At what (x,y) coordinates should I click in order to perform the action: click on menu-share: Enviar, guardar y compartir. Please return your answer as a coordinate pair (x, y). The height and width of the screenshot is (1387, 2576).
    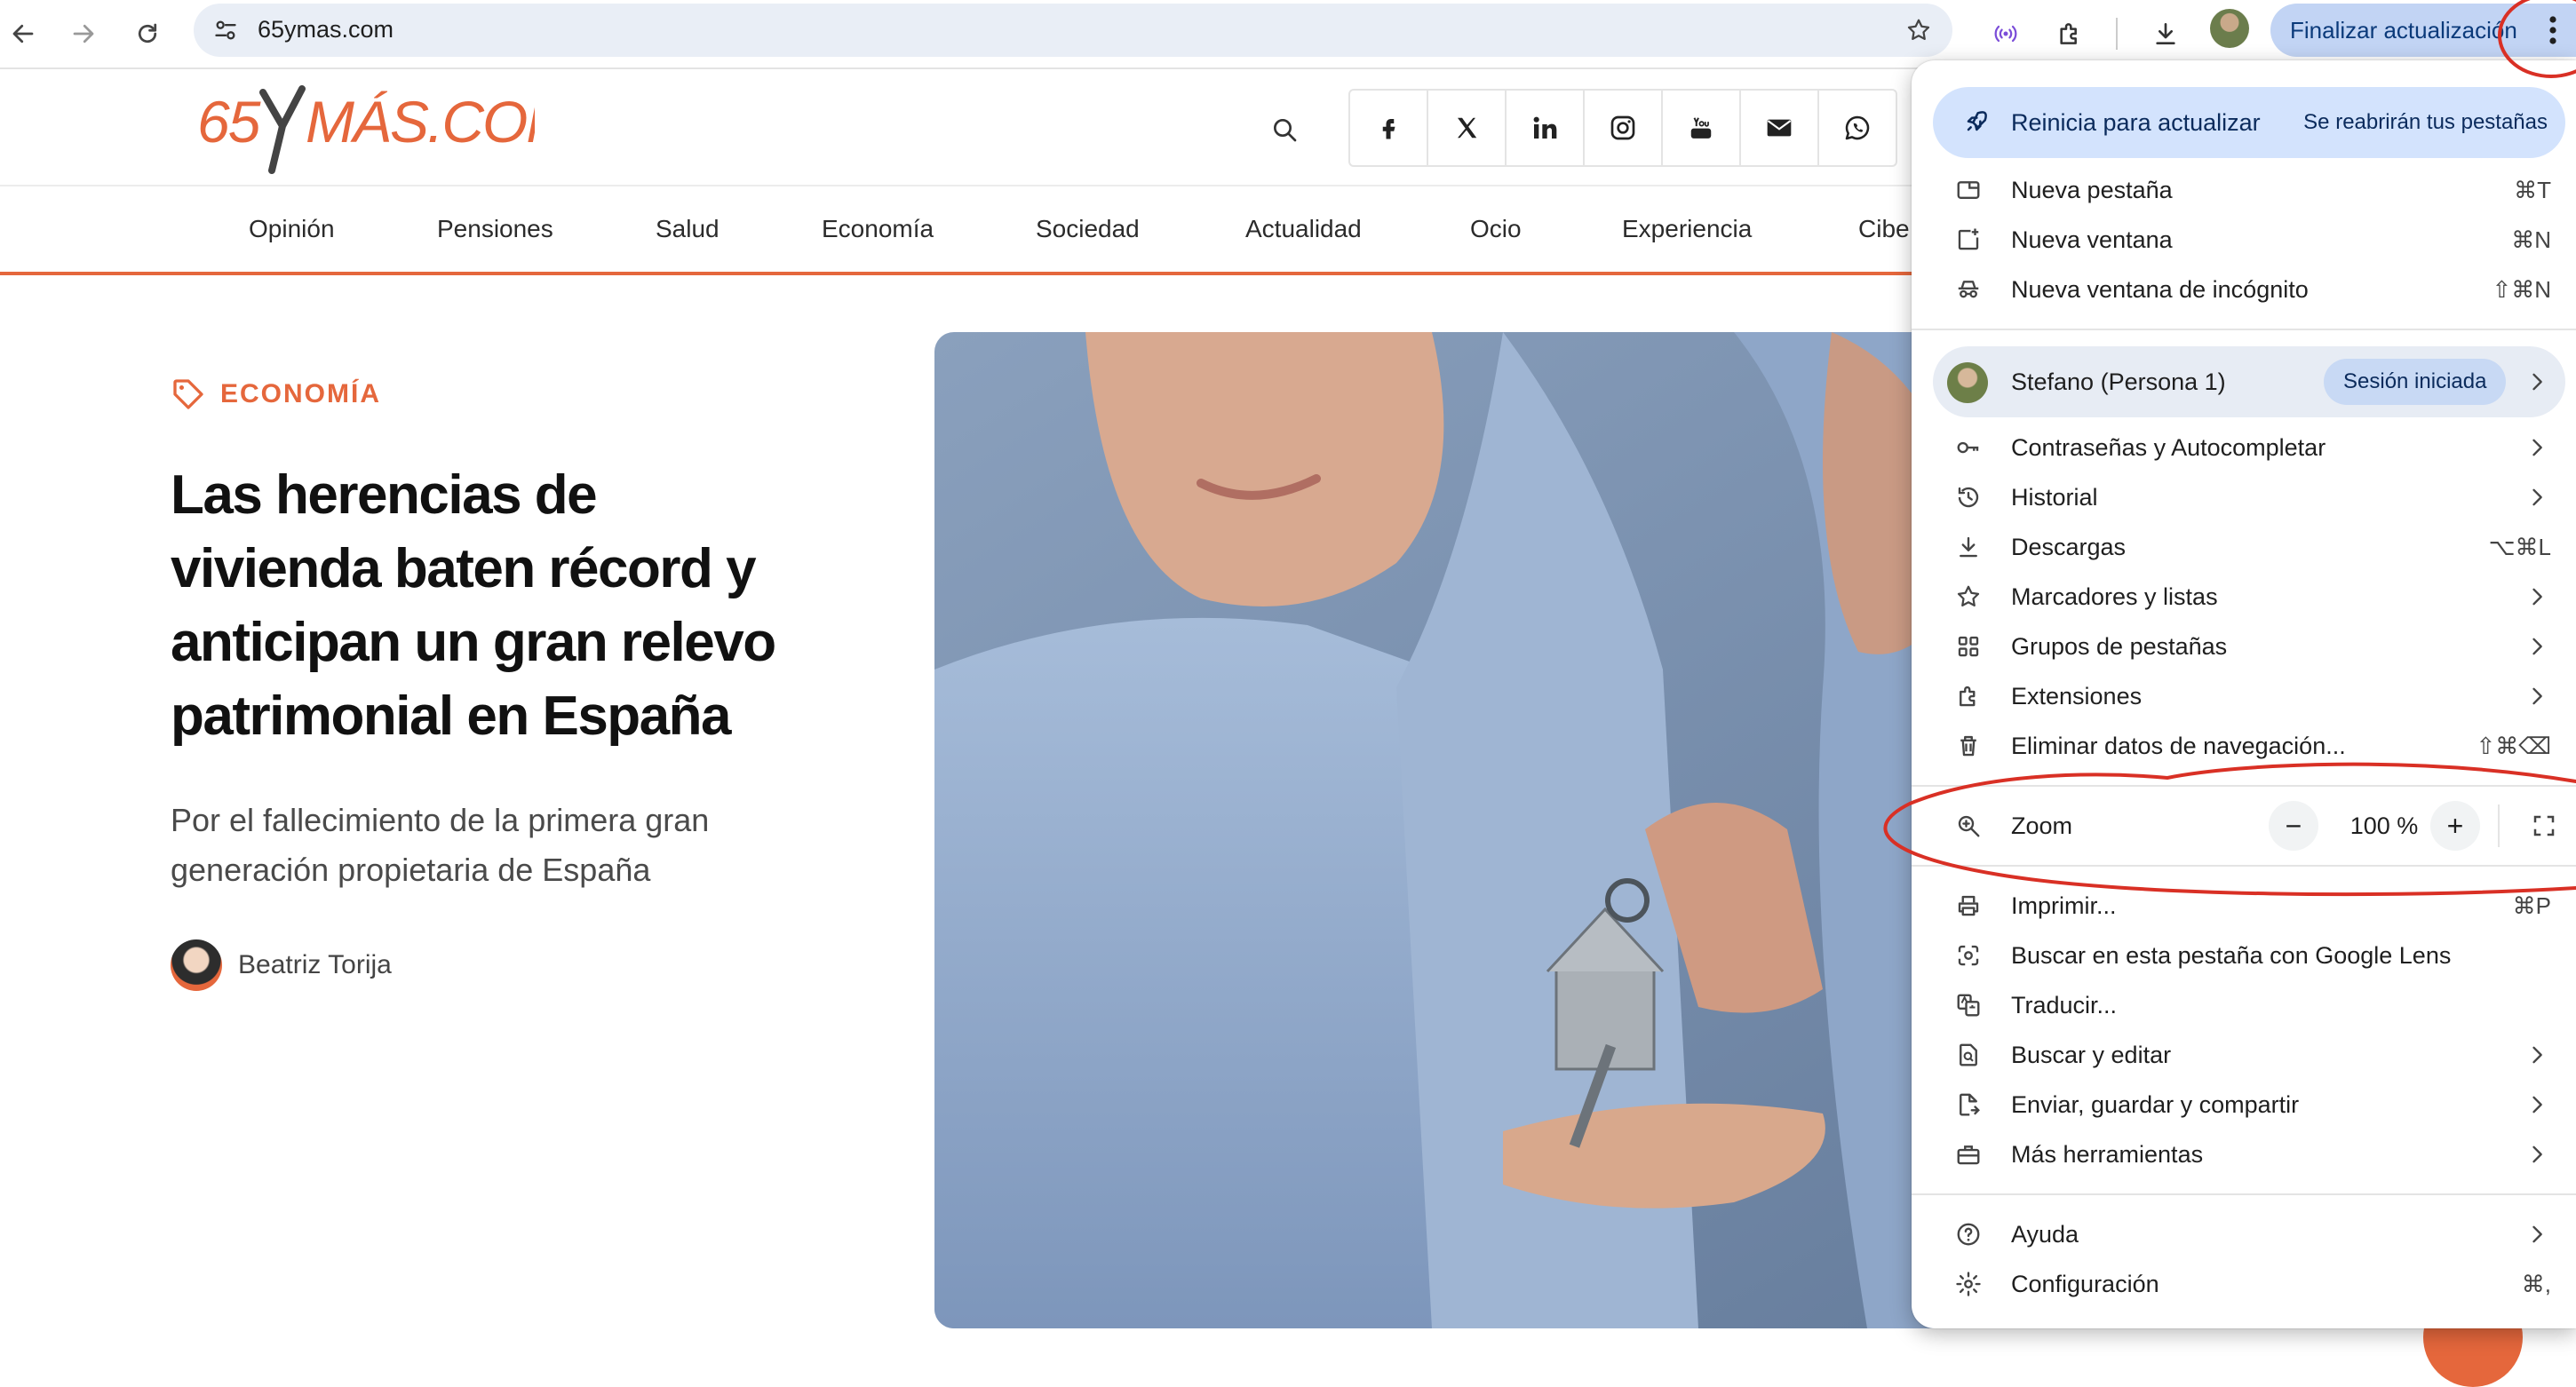
    Looking at the image, I should click on (2244, 1104).